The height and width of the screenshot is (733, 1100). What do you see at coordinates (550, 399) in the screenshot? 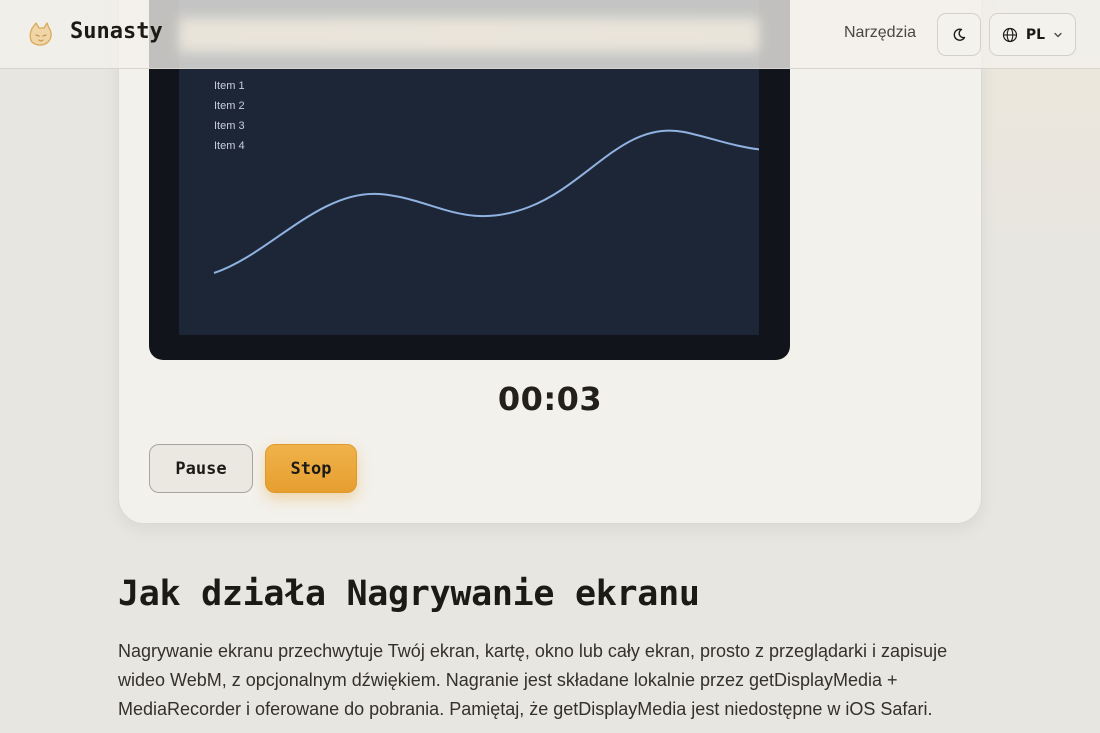
I see `recording-timer: 00:03` at bounding box center [550, 399].